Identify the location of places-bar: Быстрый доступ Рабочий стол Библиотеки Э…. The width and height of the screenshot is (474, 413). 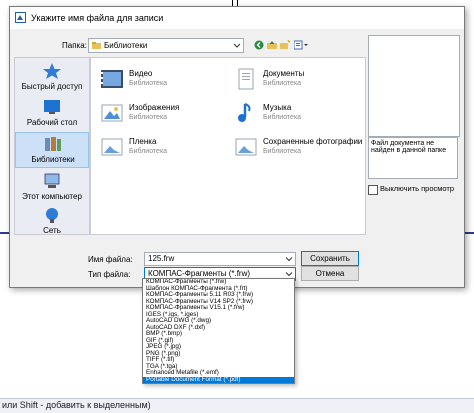
(52, 146).